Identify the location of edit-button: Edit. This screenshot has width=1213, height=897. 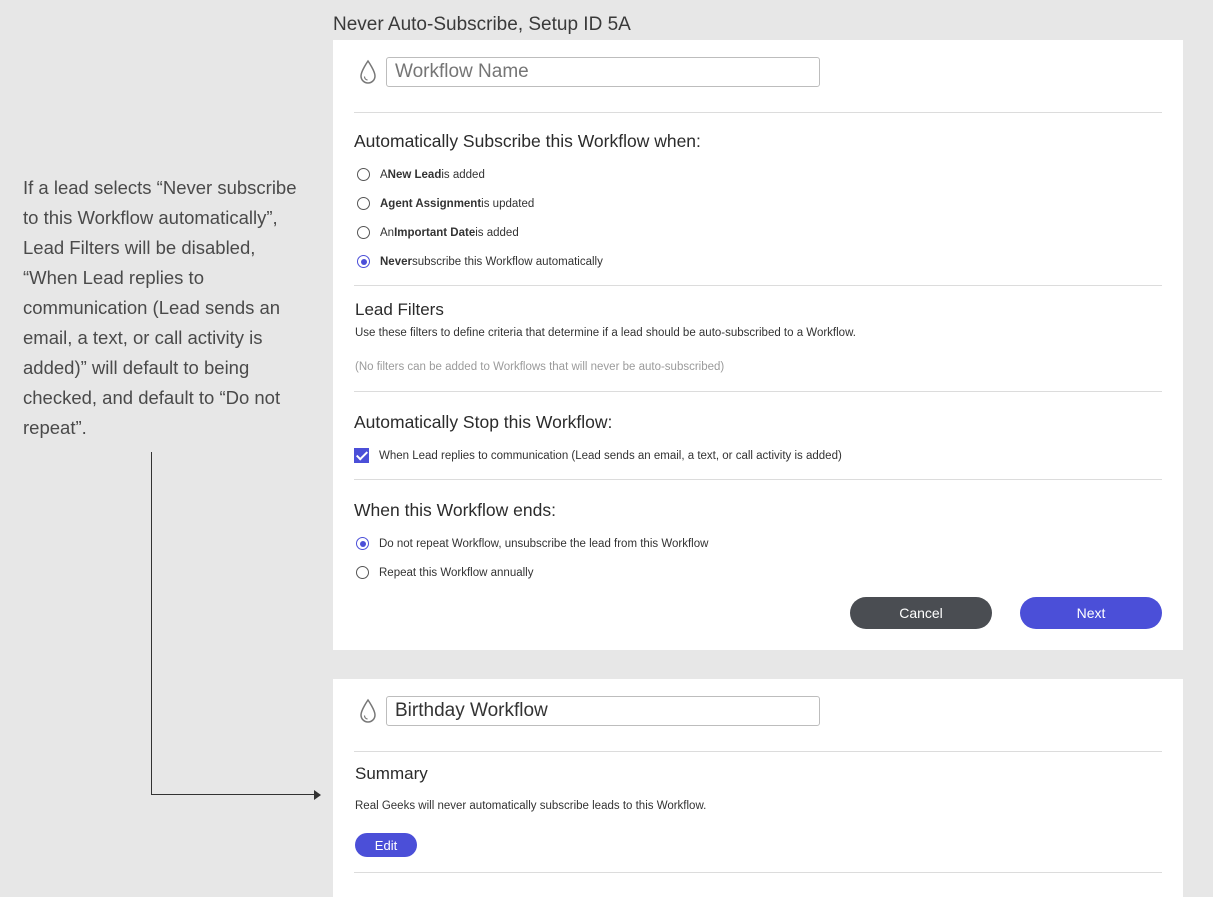
(386, 845).